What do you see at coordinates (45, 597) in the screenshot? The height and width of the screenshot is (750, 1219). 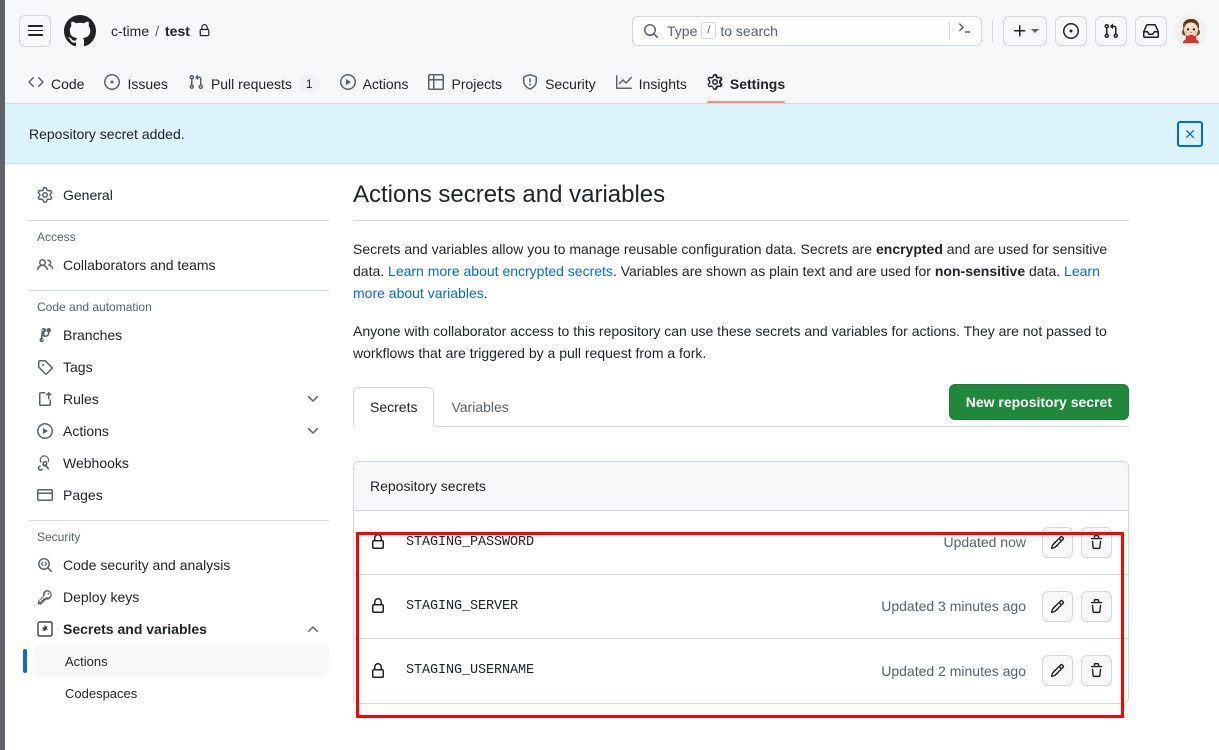 I see `key-icon` at bounding box center [45, 597].